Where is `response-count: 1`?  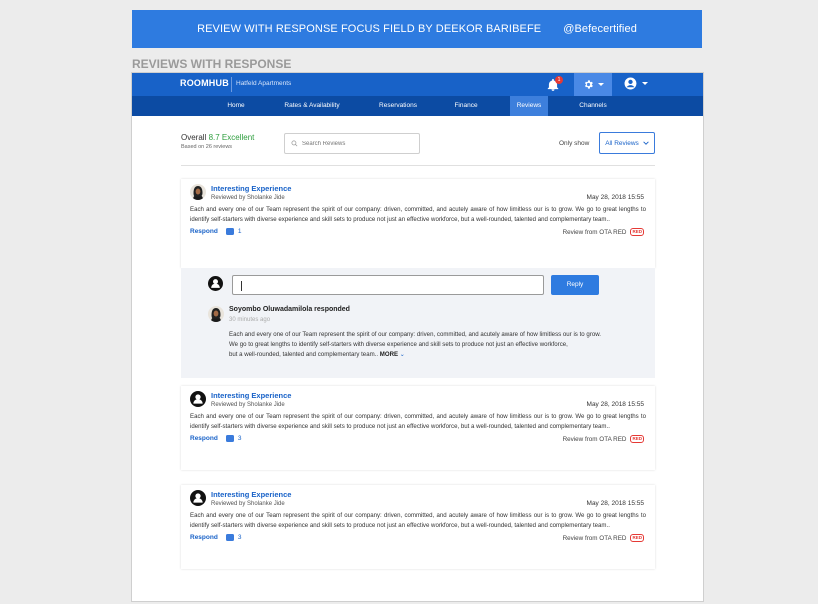 response-count: 1 is located at coordinates (239, 231).